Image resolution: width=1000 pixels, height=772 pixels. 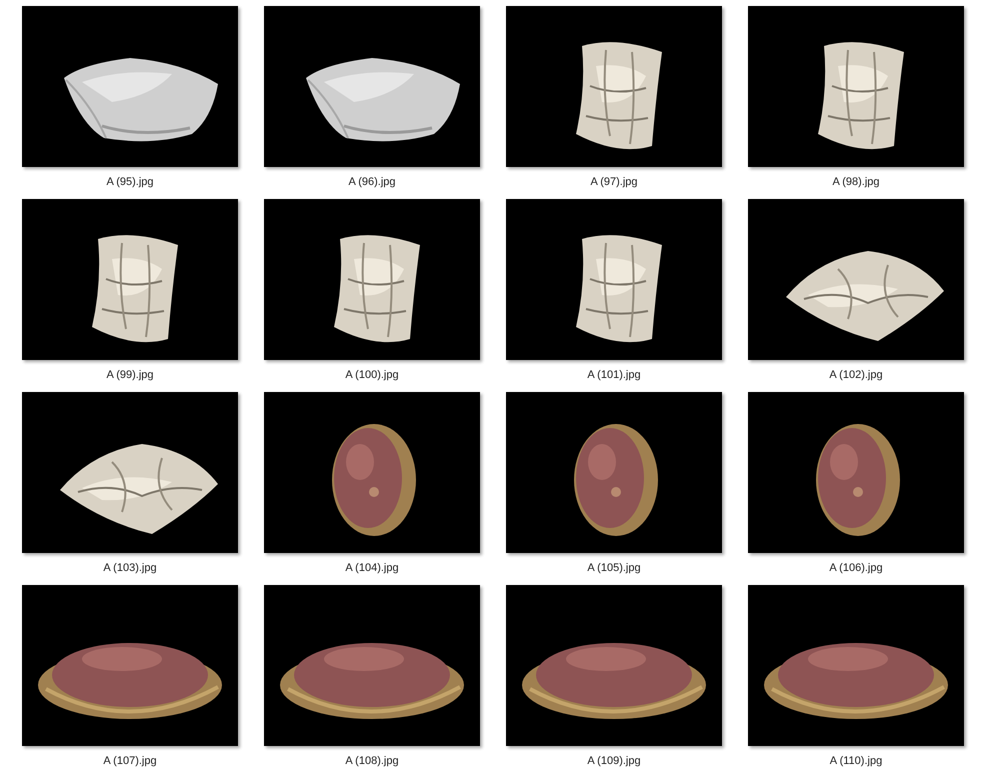 I want to click on file-name: A (102).jpg, so click(x=856, y=375).